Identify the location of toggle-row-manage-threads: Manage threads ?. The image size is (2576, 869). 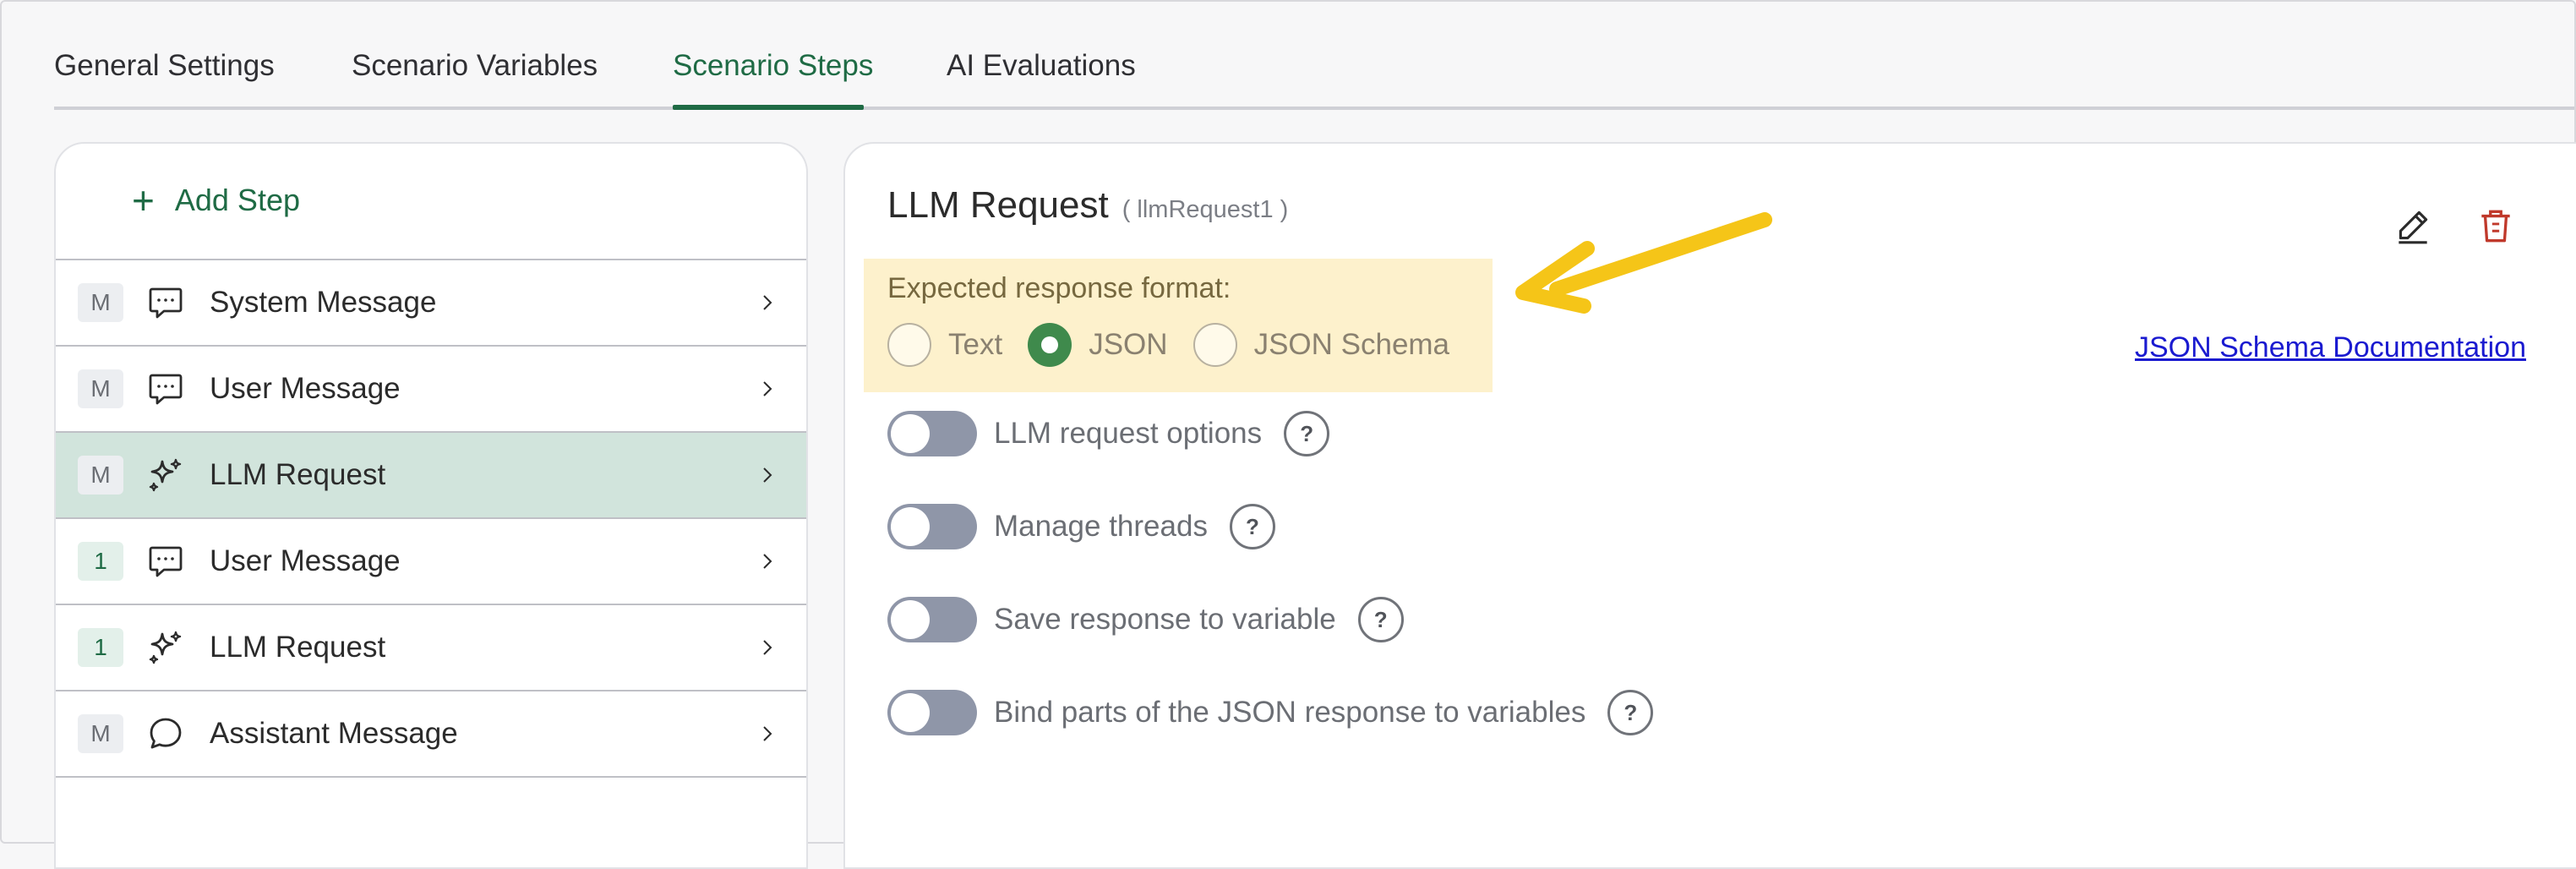
(1081, 526).